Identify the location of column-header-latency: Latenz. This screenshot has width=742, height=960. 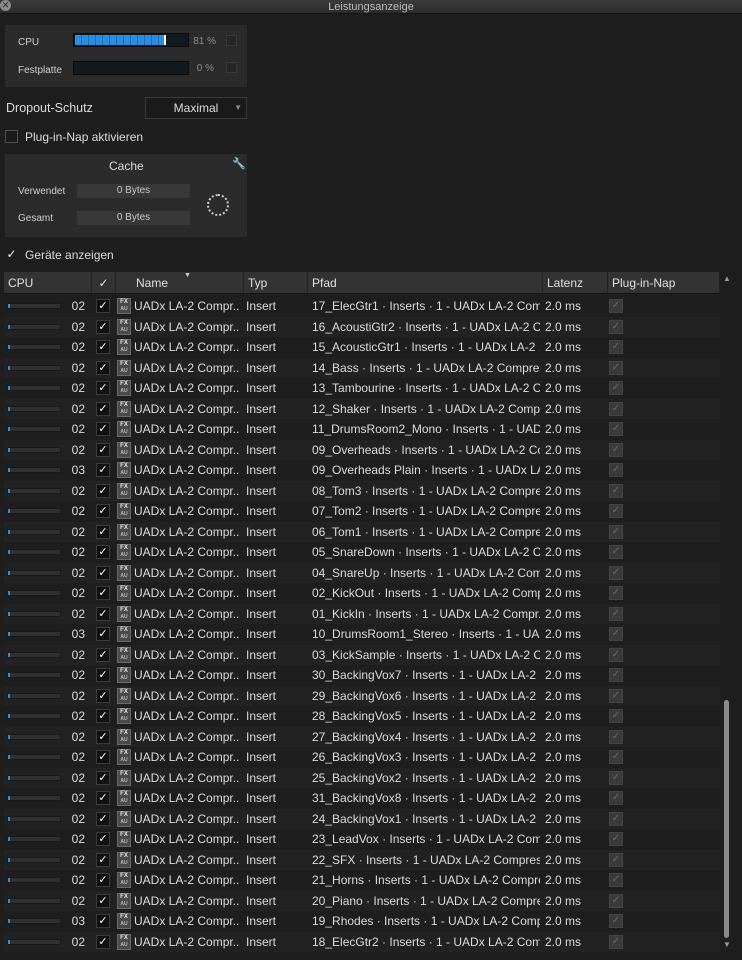
(575, 283).